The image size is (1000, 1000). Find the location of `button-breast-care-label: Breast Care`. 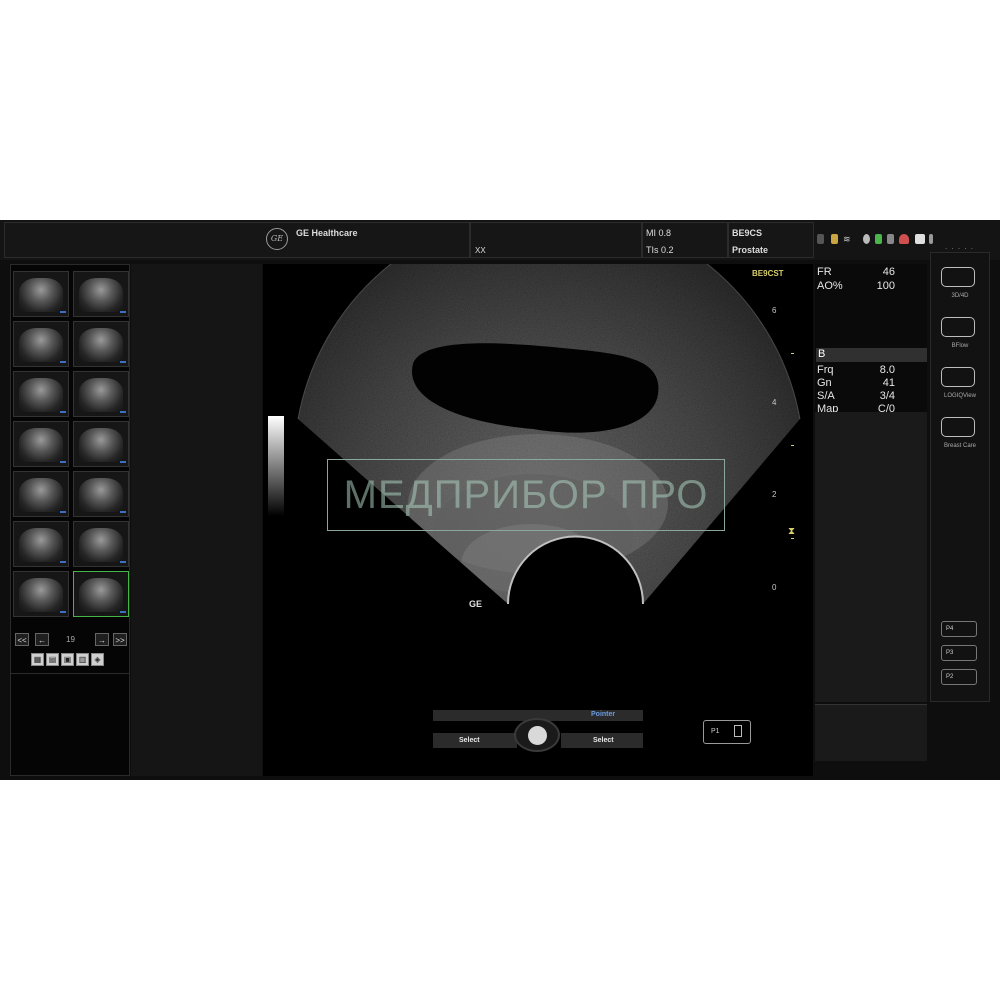

button-breast-care-label: Breast Care is located at coordinates (959, 446).